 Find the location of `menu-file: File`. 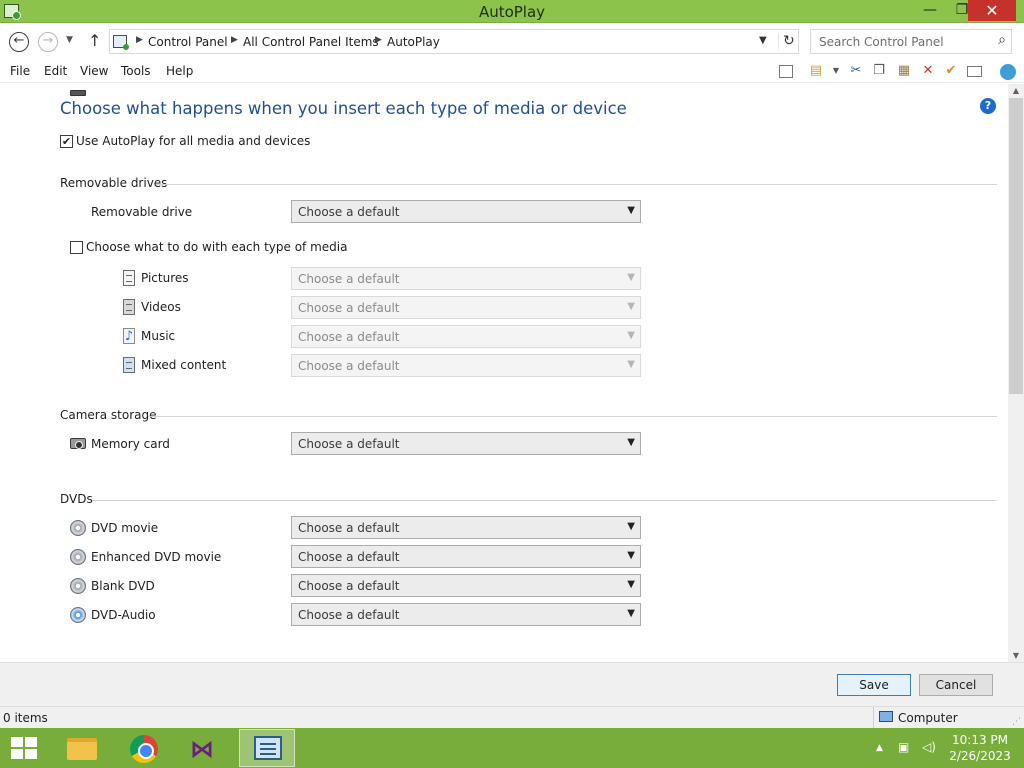

menu-file: File is located at coordinates (20, 71).